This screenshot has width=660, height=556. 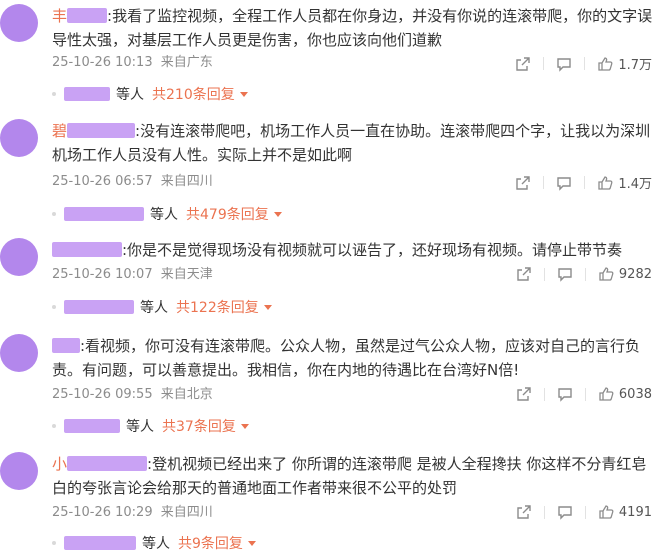 I want to click on like-button: 4191, so click(x=625, y=512).